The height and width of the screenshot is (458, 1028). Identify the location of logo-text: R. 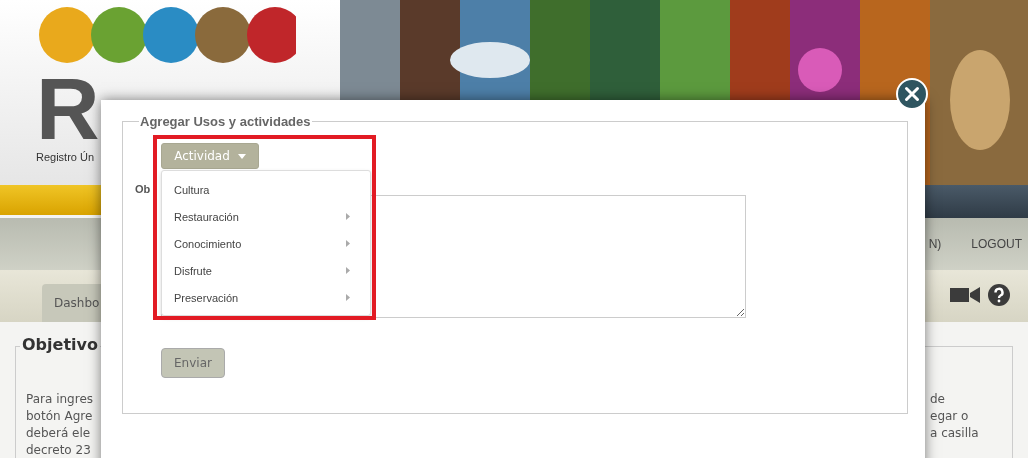
(69, 109).